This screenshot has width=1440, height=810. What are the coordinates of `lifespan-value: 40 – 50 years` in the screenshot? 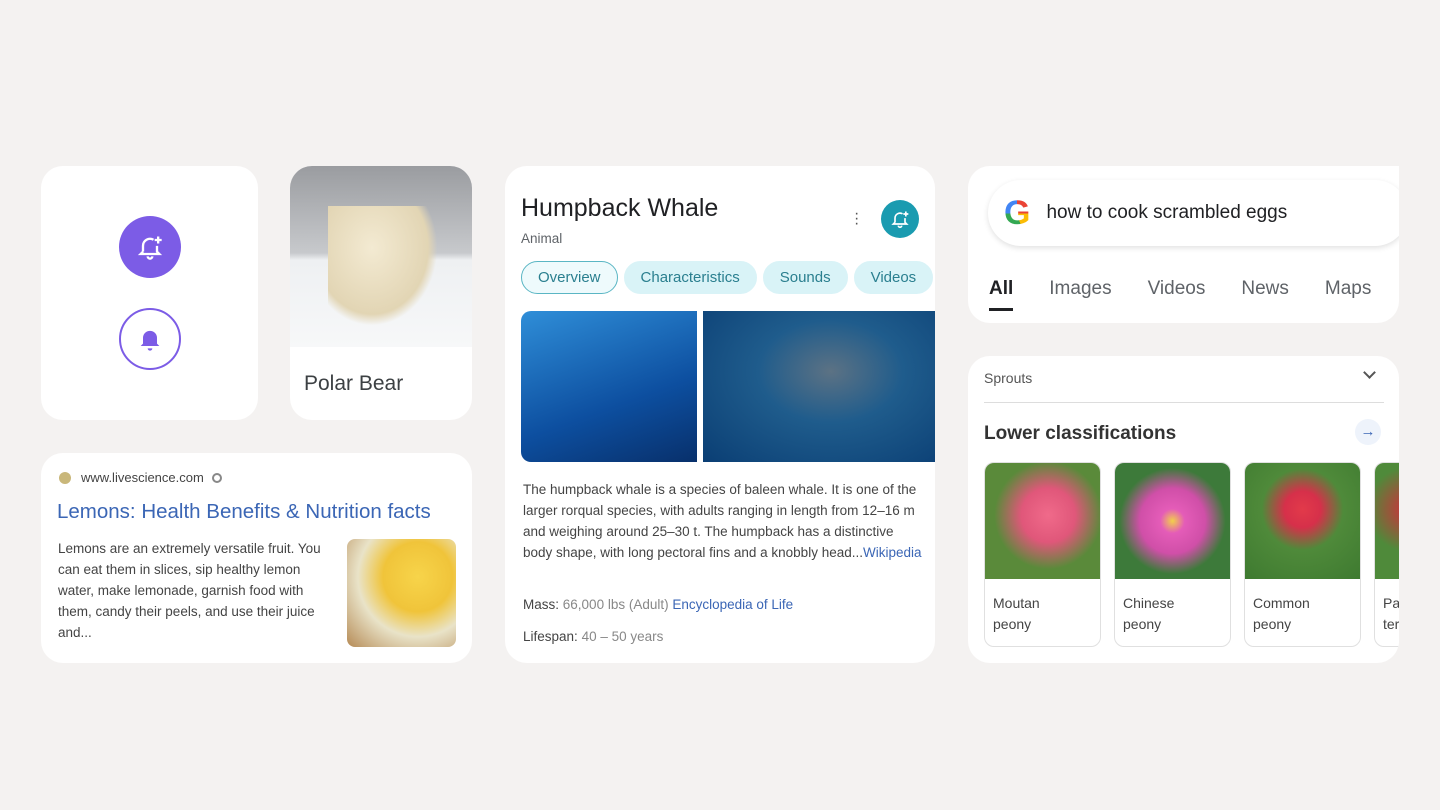 It's located at (622, 636).